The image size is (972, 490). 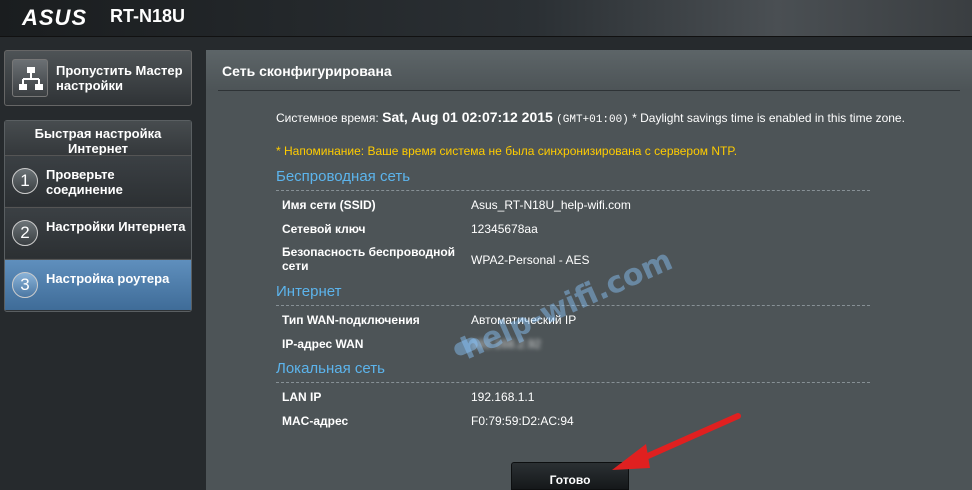 I want to click on wan-type-label: Тип WAN-подключения, so click(x=351, y=320).